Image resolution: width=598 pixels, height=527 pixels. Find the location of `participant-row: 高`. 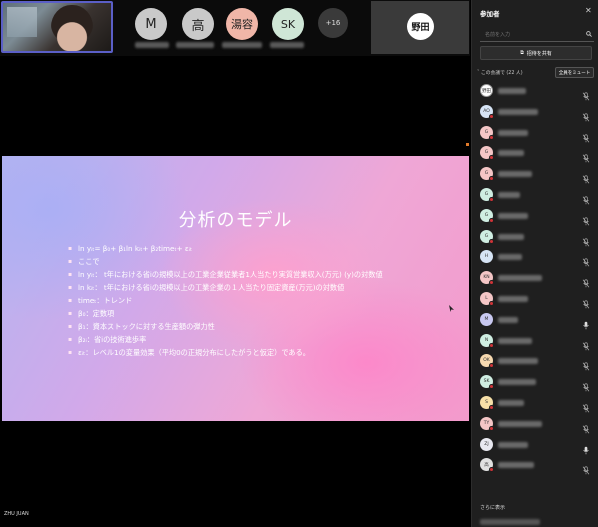

participant-row: 高 is located at coordinates (535, 465).